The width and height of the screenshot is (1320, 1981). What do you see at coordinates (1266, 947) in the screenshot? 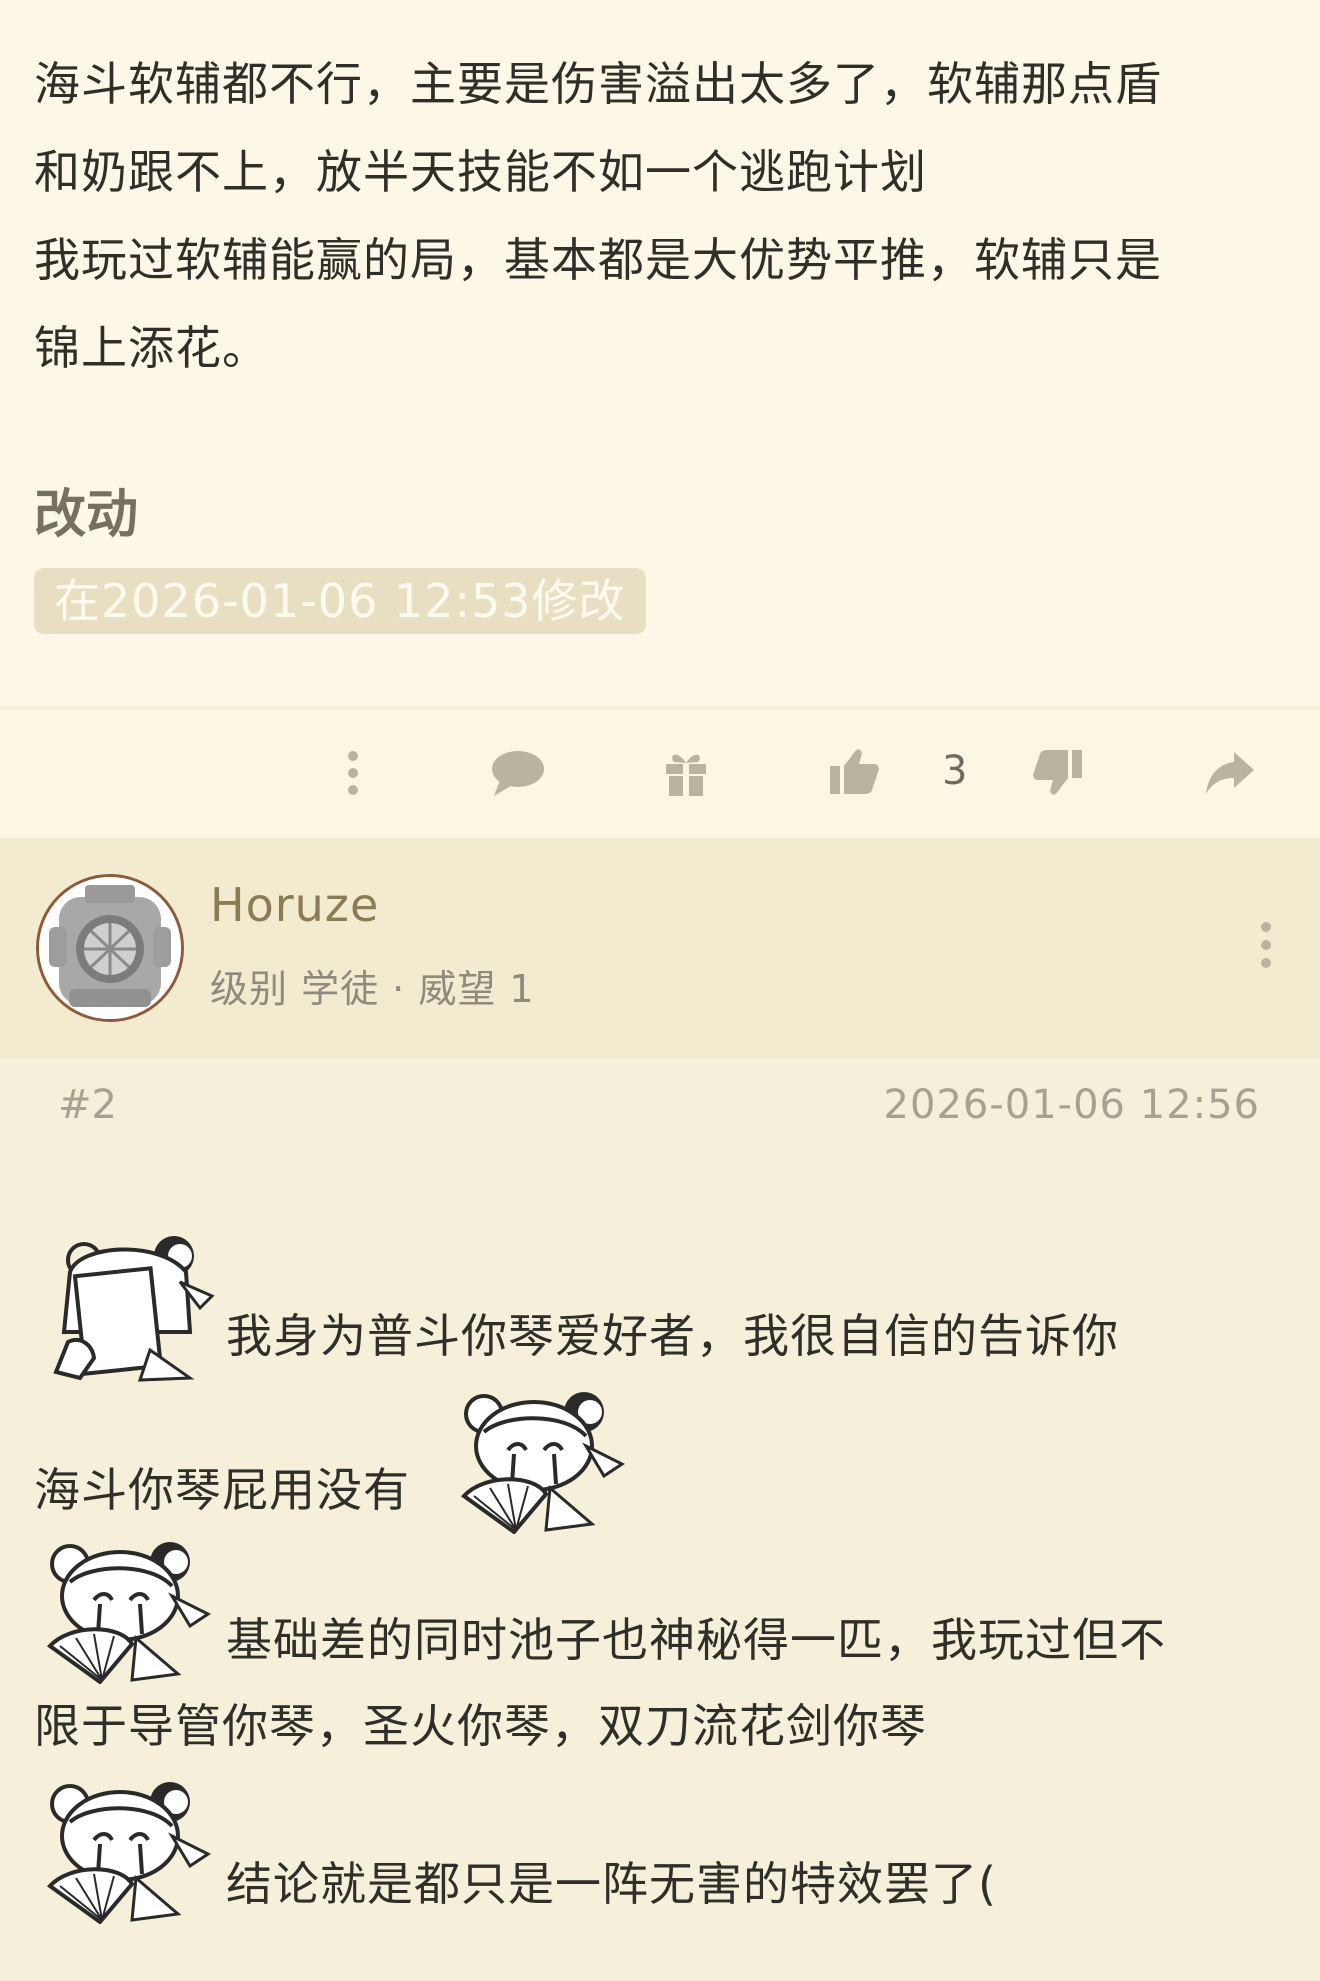
I see `user-more-icon` at bounding box center [1266, 947].